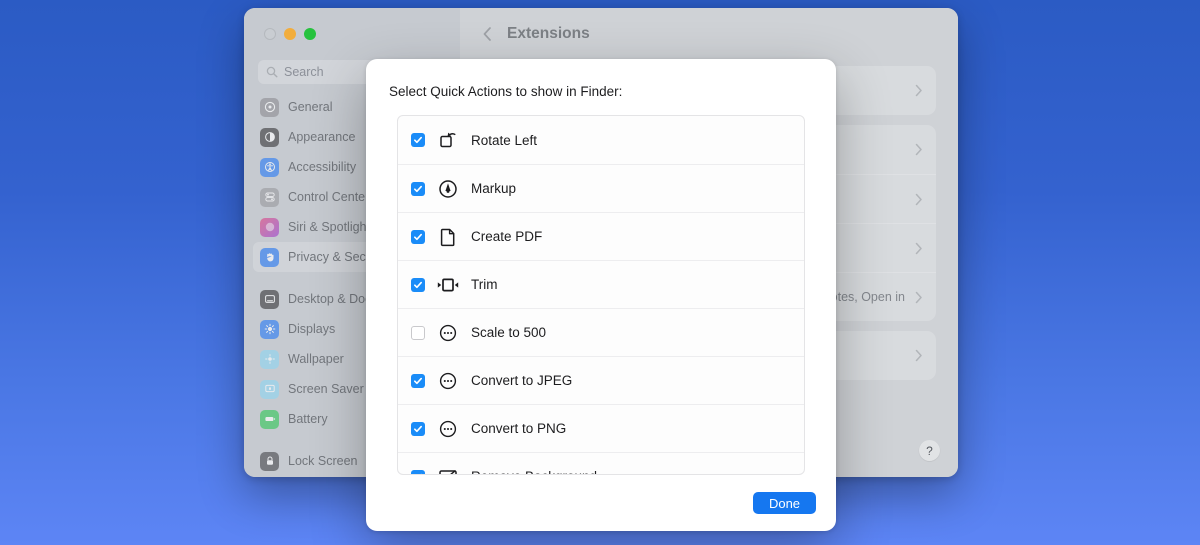 This screenshot has height=545, width=1200. I want to click on settings-row-value: otes, Open in, so click(867, 297).